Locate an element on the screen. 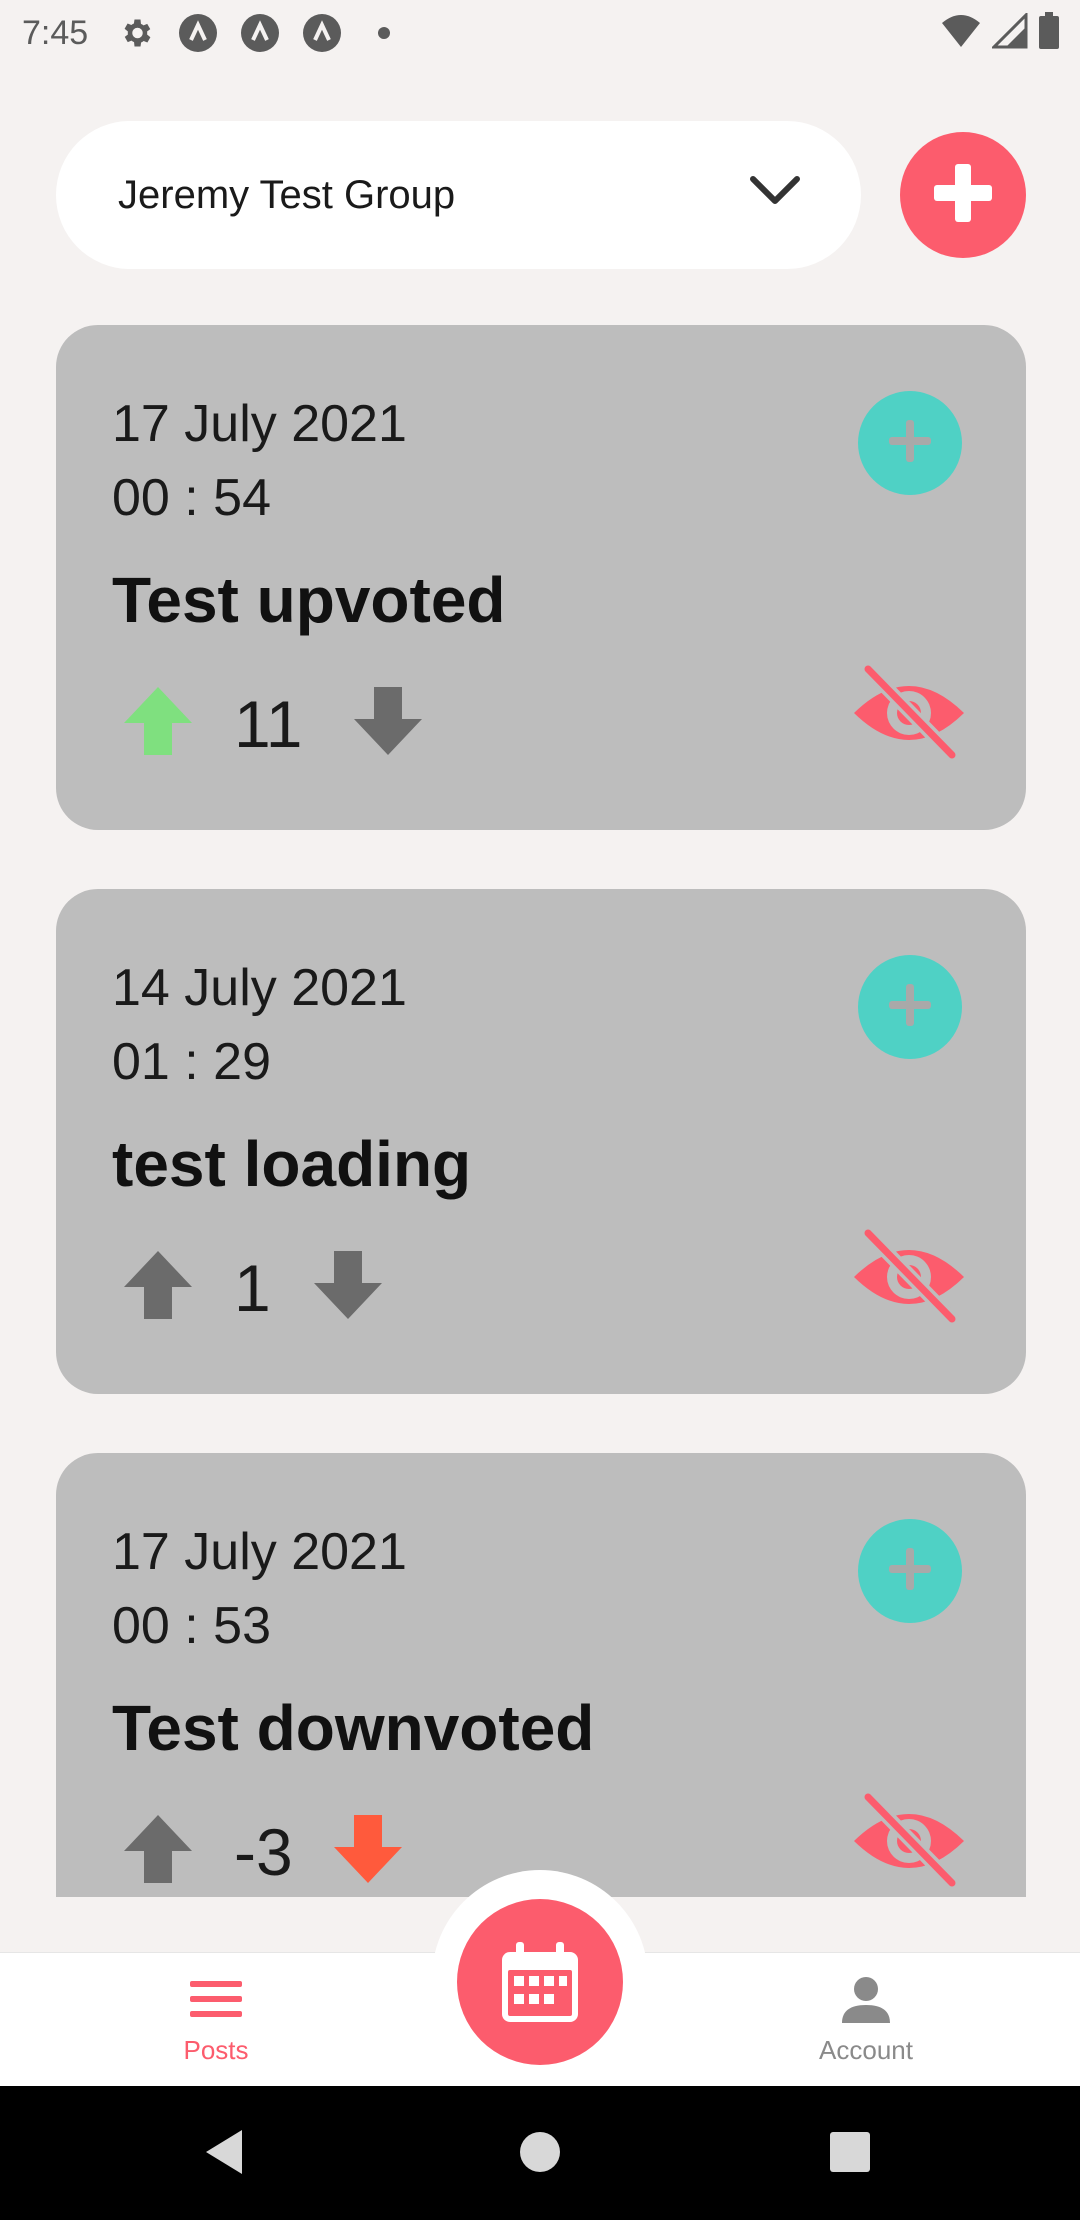 This screenshot has width=1080, height=2220. nav-account-label: Account is located at coordinates (866, 2050).